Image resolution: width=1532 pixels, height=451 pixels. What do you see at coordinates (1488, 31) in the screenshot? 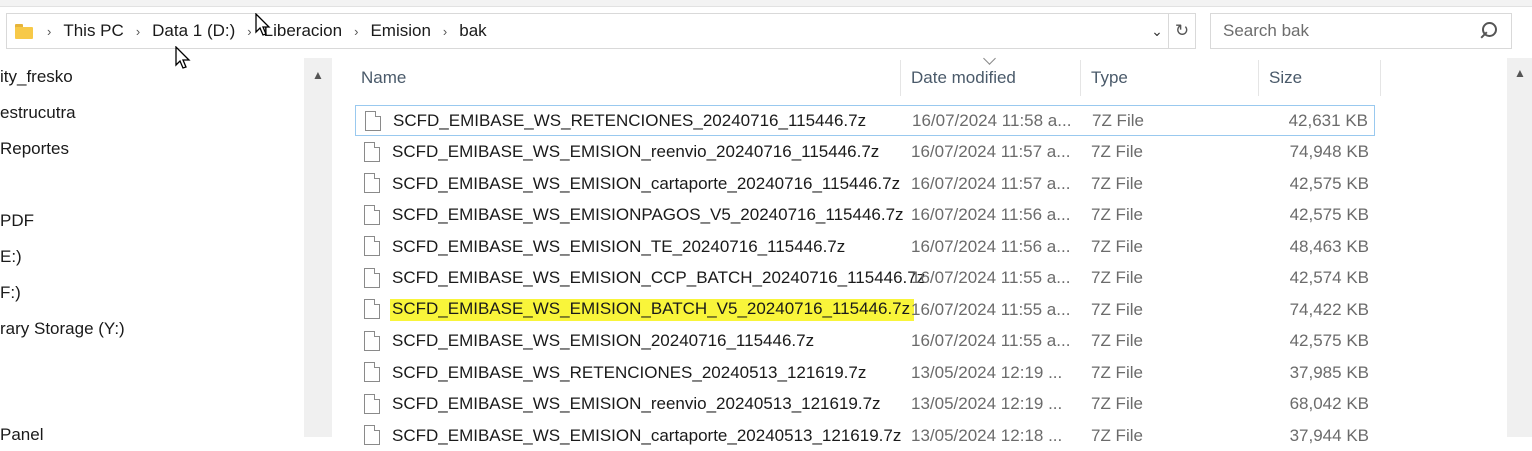
I see `search-icon` at bounding box center [1488, 31].